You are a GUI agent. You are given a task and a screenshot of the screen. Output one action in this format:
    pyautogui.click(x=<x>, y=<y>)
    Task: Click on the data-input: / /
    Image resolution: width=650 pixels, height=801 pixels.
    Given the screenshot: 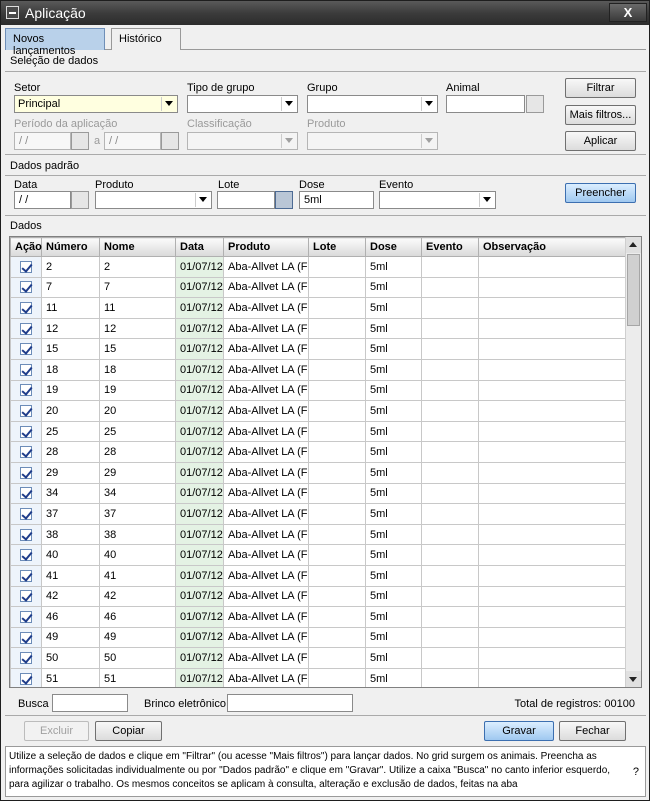 What is the action you would take?
    pyautogui.click(x=42, y=200)
    